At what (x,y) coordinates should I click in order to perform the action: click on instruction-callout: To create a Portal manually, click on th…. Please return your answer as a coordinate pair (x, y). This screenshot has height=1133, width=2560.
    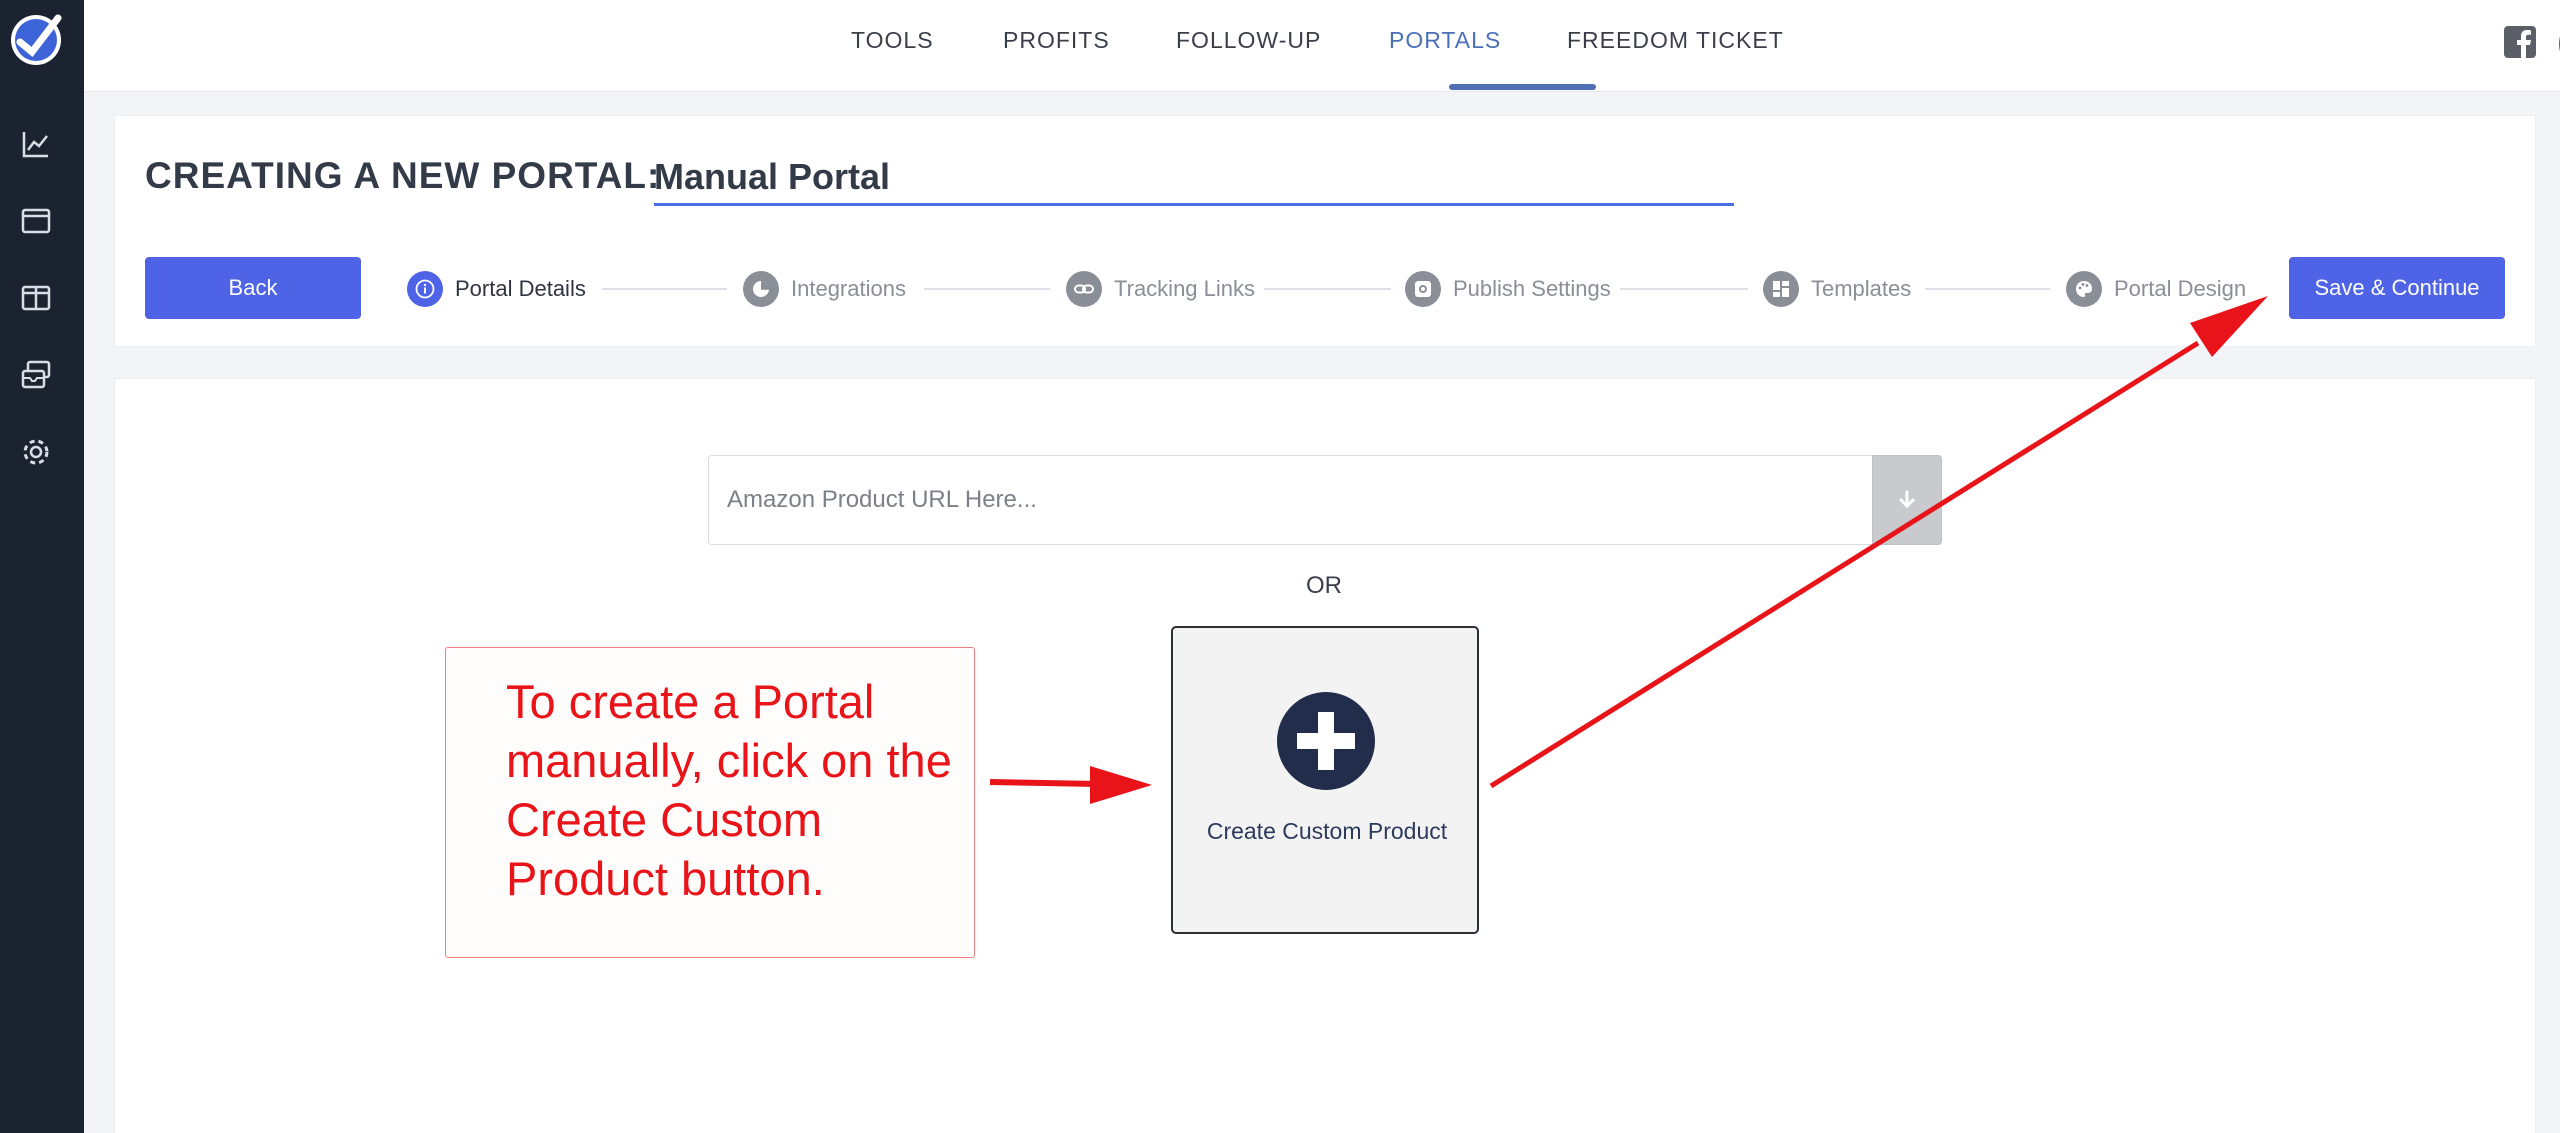
    Looking at the image, I should click on (710, 802).